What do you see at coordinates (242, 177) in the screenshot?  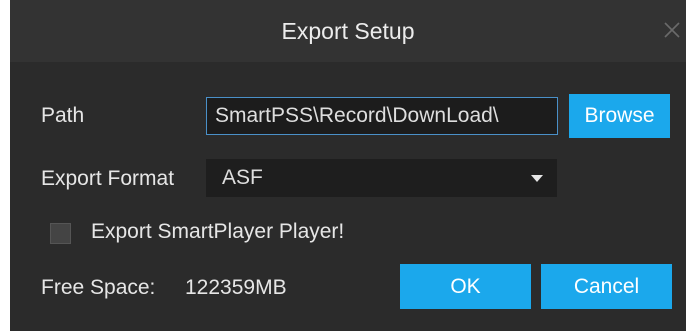 I see `export-format-value: ASF` at bounding box center [242, 177].